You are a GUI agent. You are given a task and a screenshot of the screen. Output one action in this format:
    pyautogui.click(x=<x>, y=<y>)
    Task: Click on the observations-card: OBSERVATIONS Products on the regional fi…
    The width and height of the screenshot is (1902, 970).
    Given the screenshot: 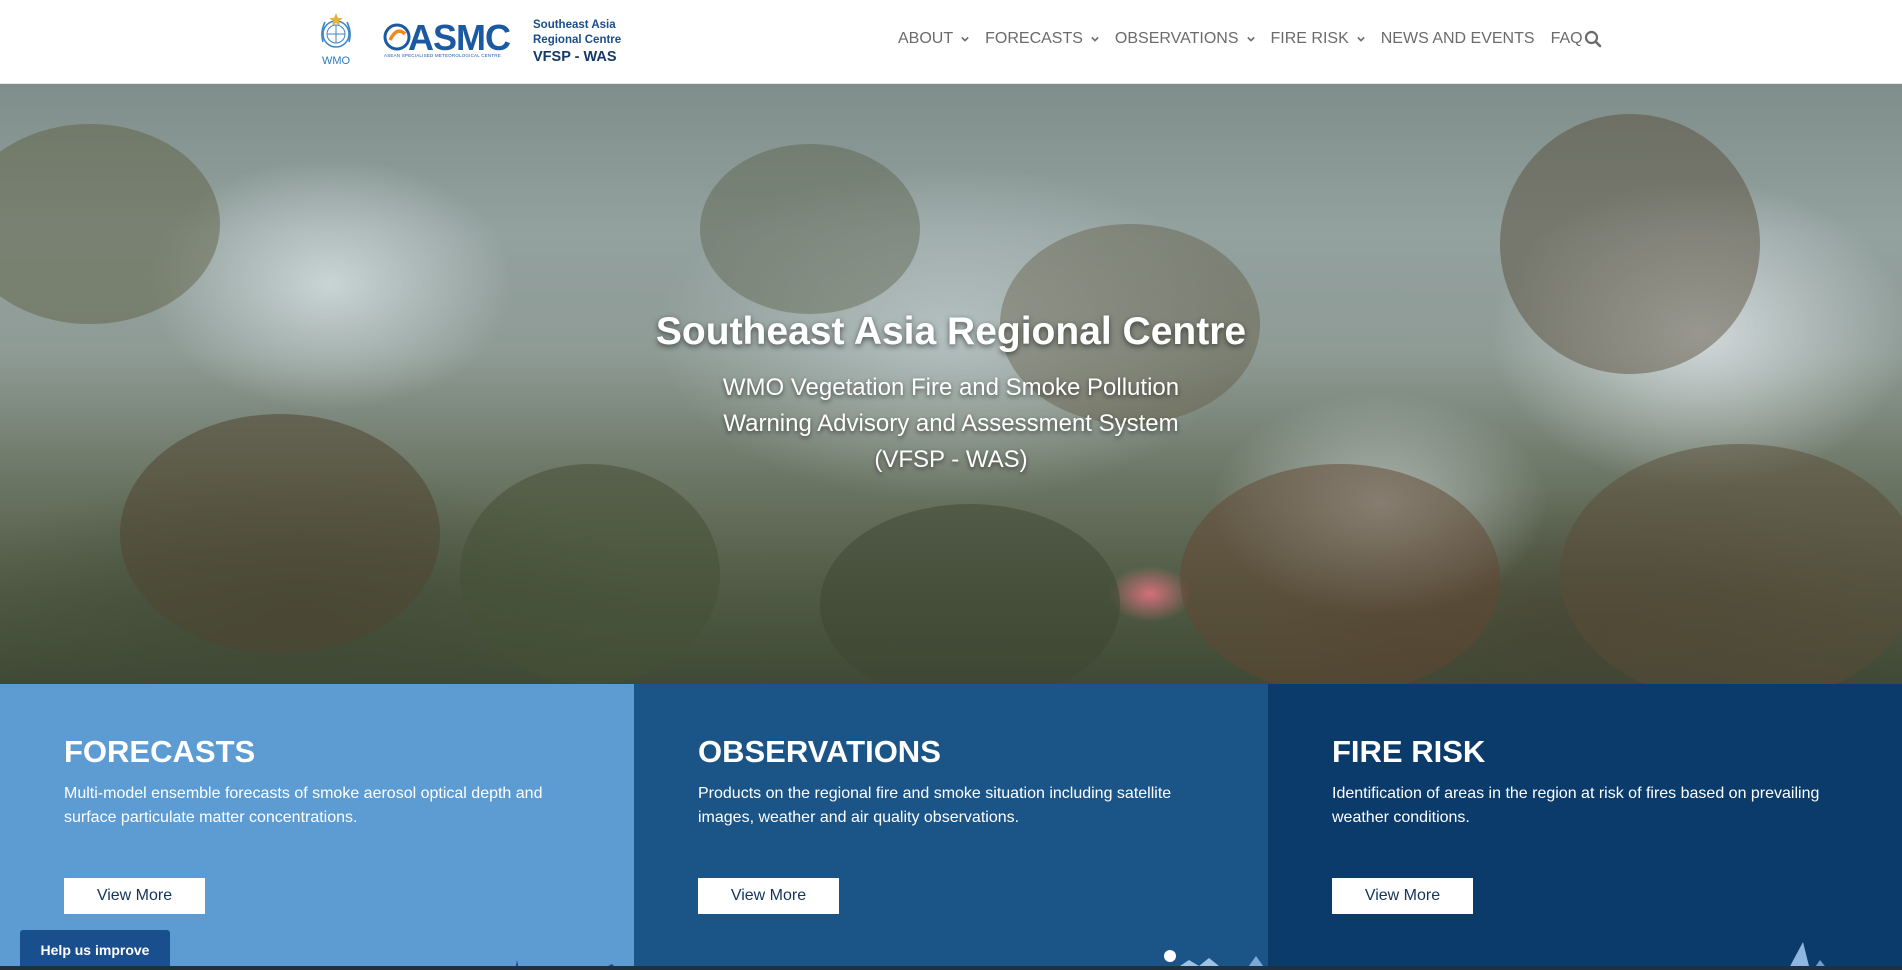 What is the action you would take?
    pyautogui.click(x=951, y=827)
    